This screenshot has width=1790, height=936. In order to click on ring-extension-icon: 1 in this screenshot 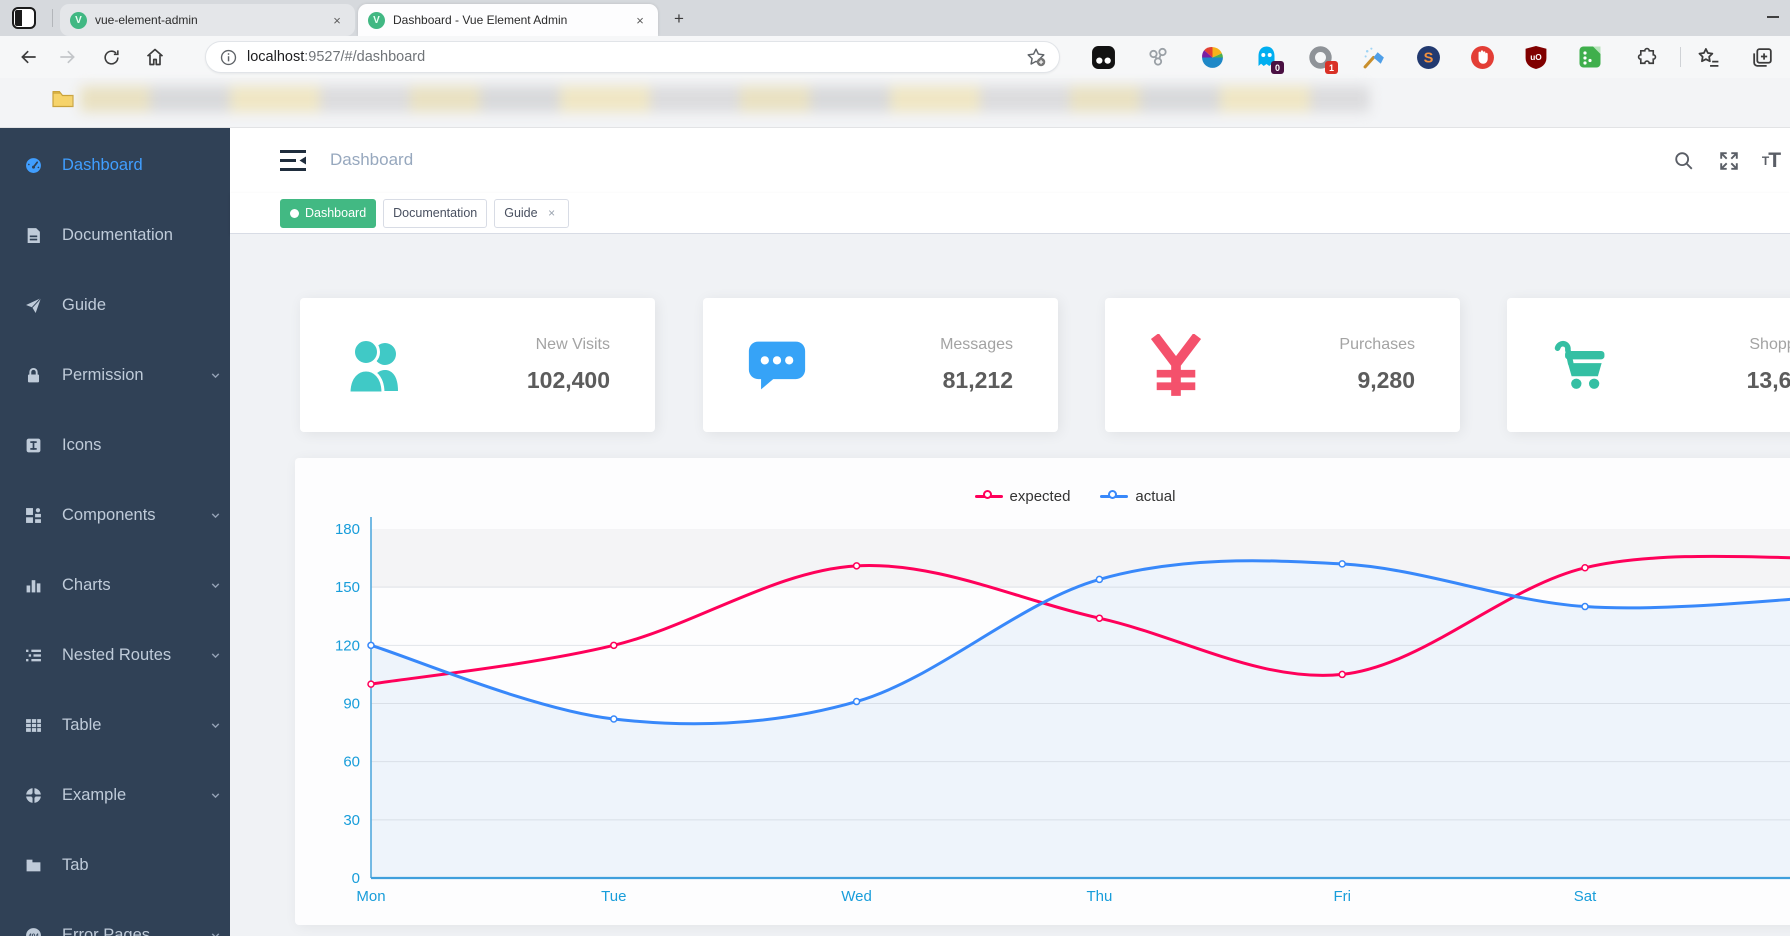, I will do `click(1322, 58)`.